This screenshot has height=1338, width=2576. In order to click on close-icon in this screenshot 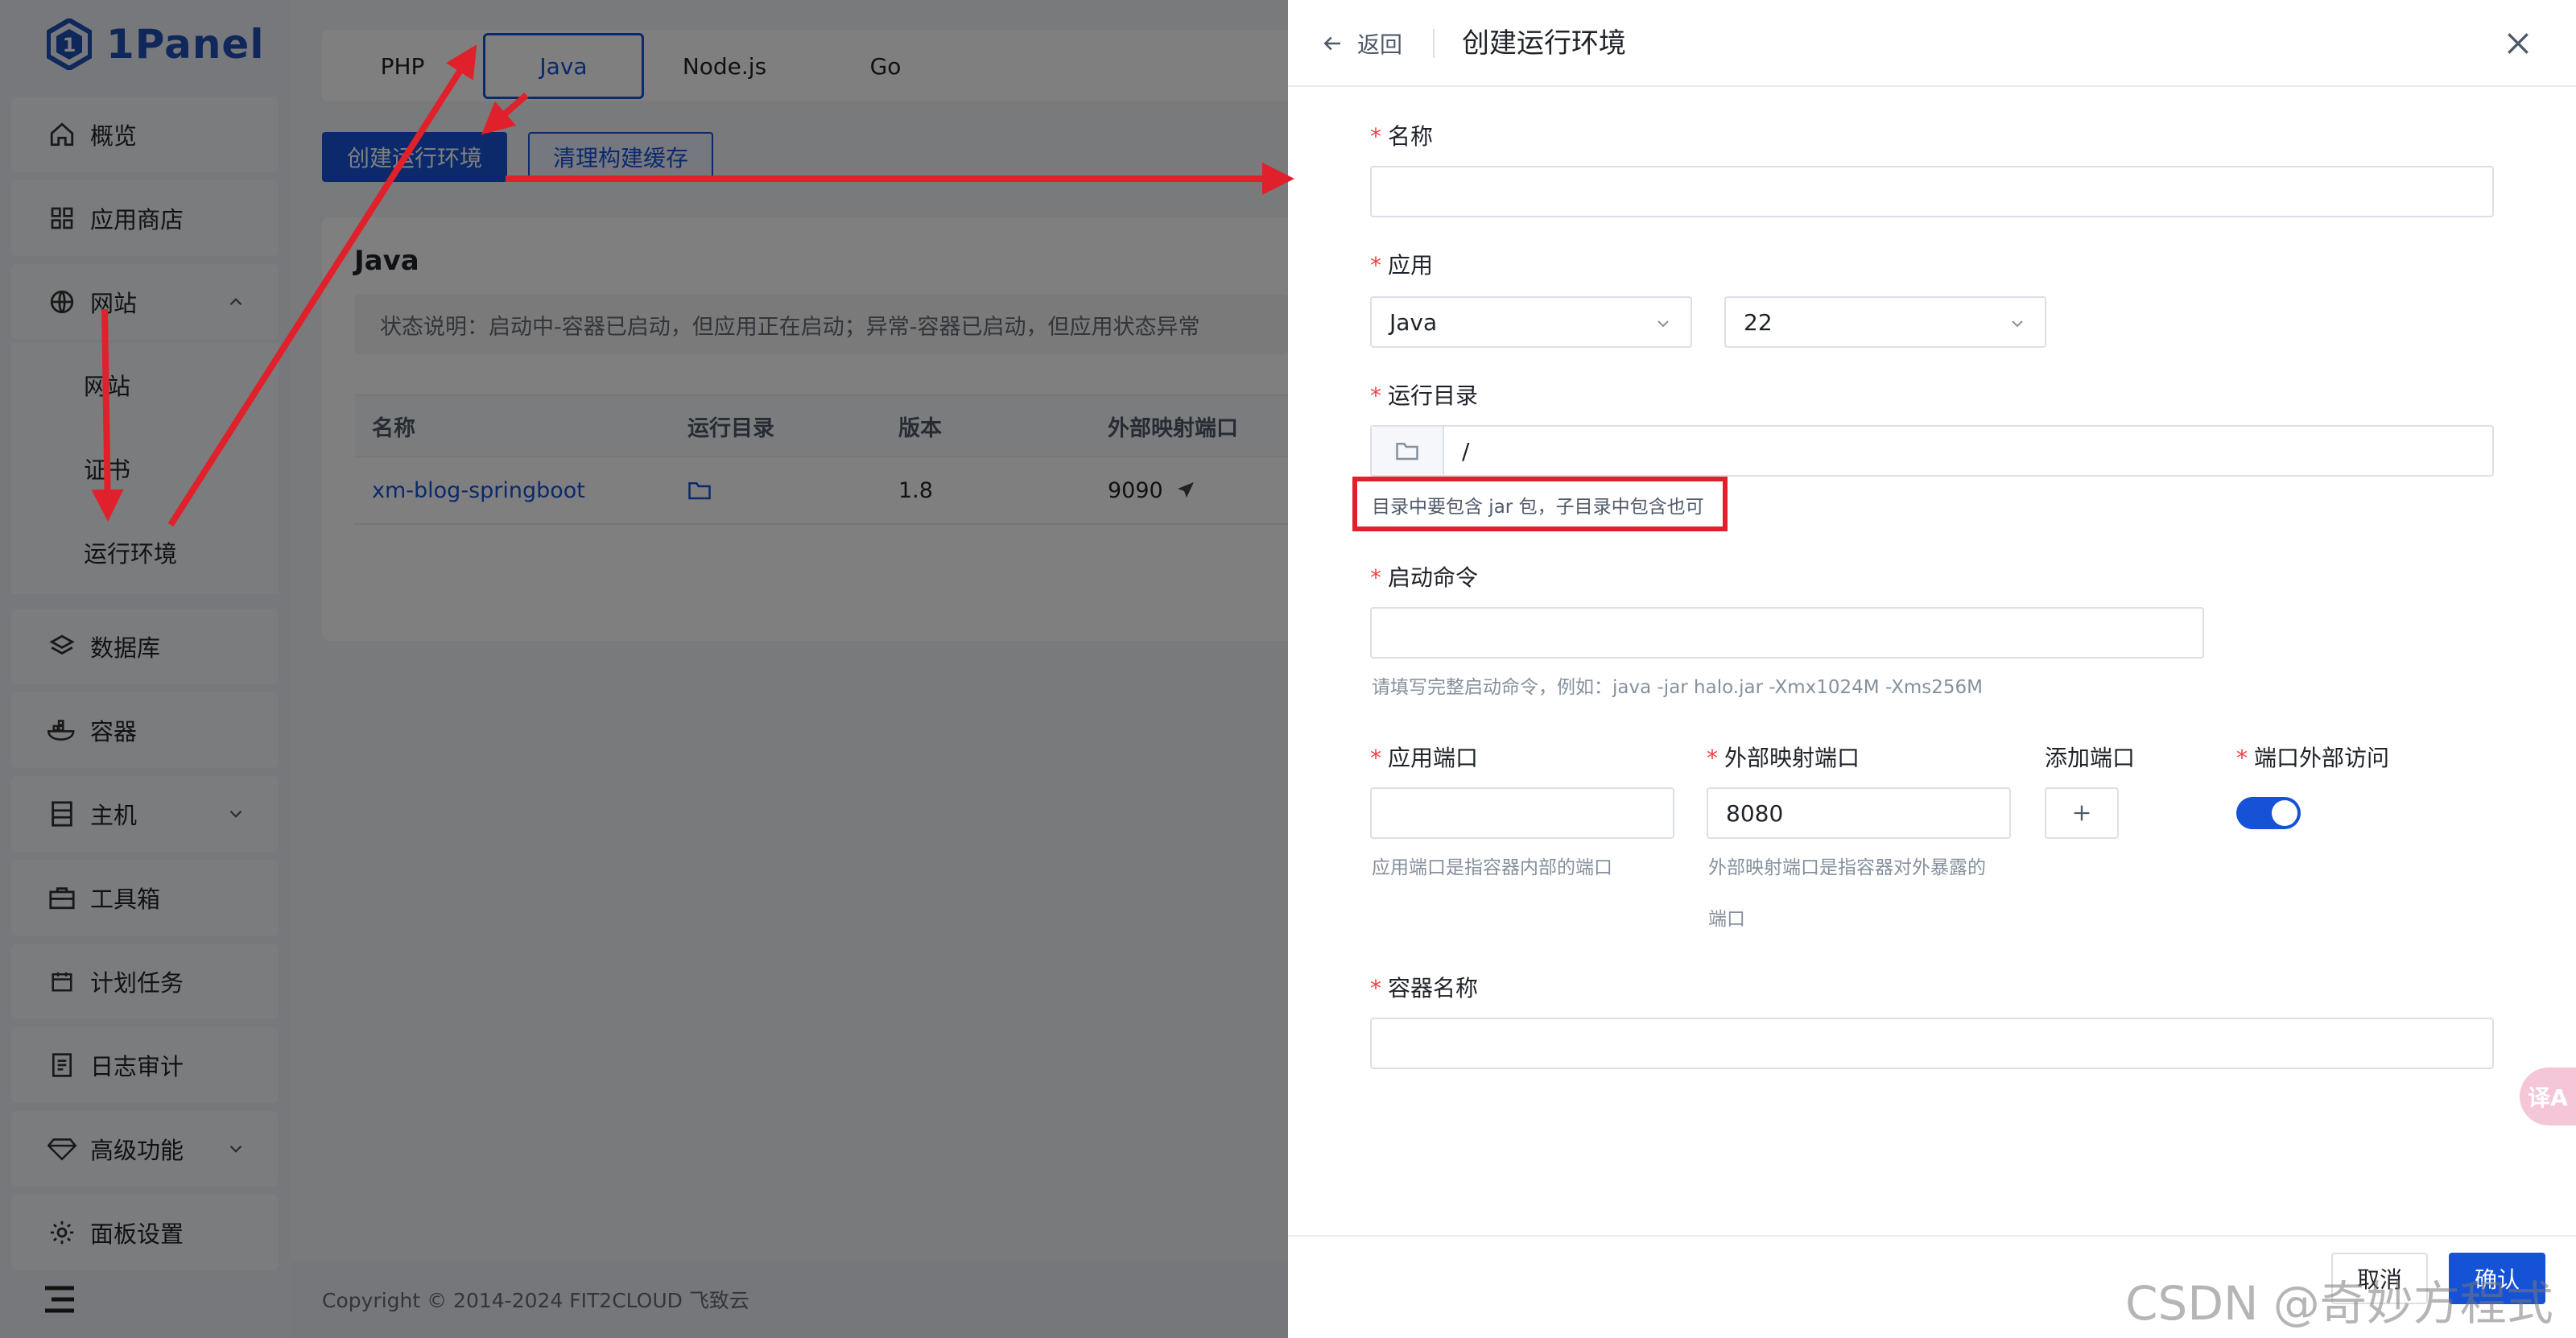, I will do `click(2518, 43)`.